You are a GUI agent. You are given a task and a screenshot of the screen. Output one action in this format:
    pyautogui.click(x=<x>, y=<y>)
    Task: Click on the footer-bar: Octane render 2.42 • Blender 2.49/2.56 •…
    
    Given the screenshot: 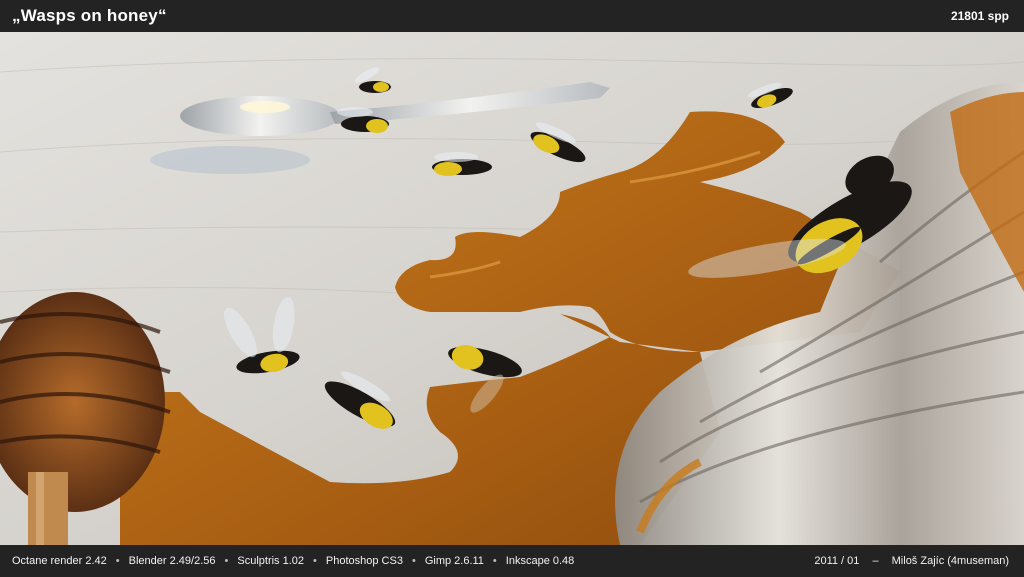 What is the action you would take?
    pyautogui.click(x=512, y=561)
    